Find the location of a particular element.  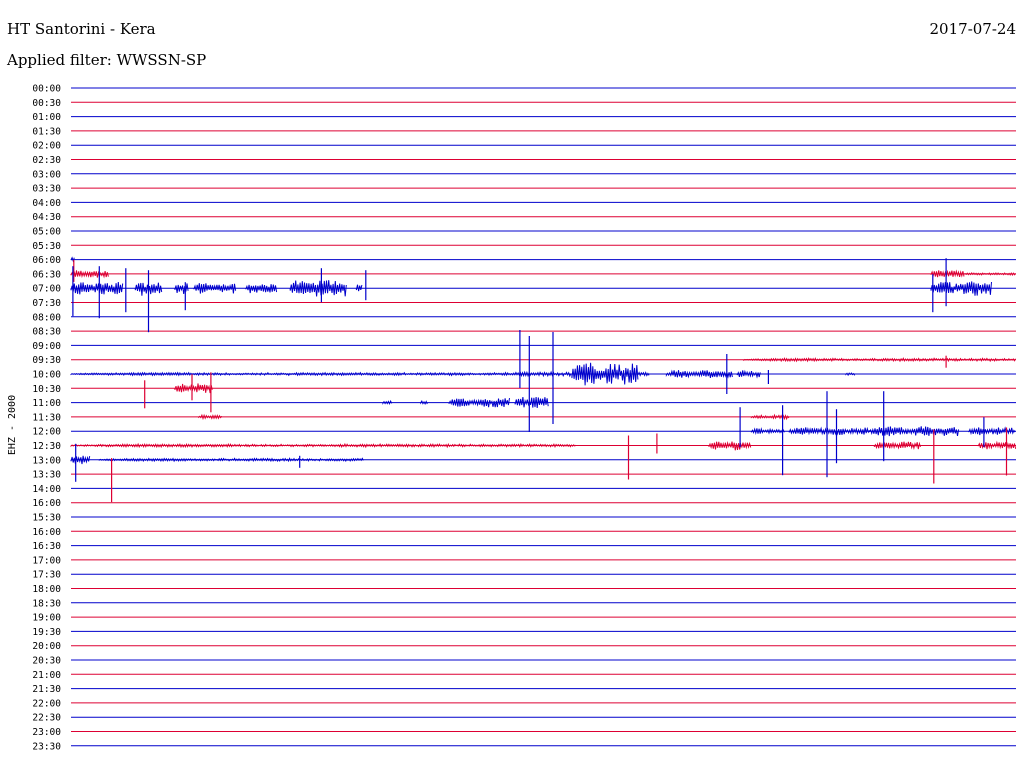

row-tick-label: 11:30 is located at coordinates (46, 417).